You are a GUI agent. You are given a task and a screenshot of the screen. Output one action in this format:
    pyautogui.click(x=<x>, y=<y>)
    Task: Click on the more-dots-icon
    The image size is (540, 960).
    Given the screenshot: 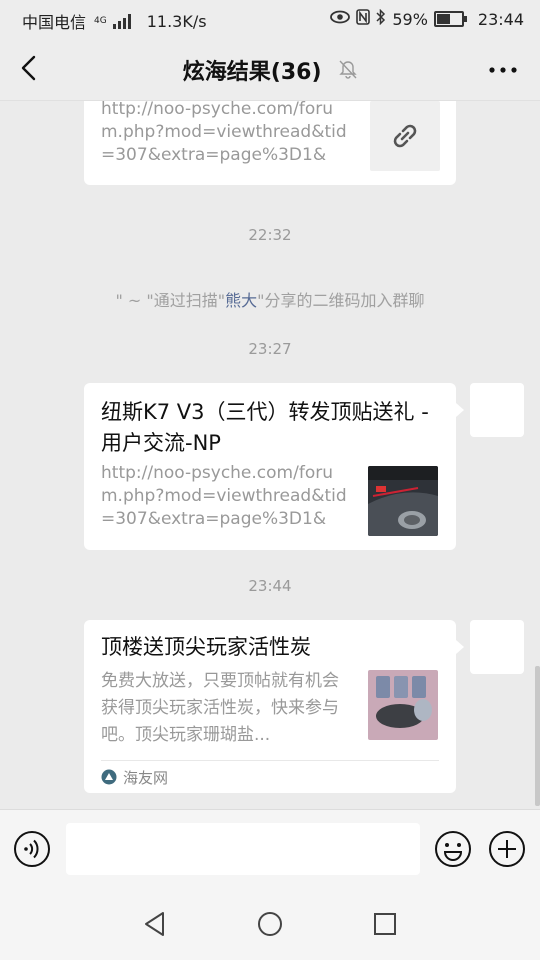 What is the action you would take?
    pyautogui.click(x=503, y=70)
    